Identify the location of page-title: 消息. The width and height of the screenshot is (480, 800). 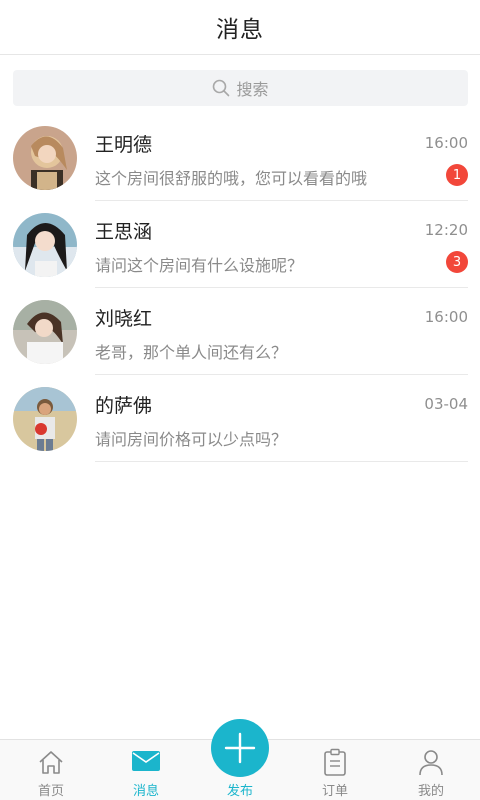
(240, 30).